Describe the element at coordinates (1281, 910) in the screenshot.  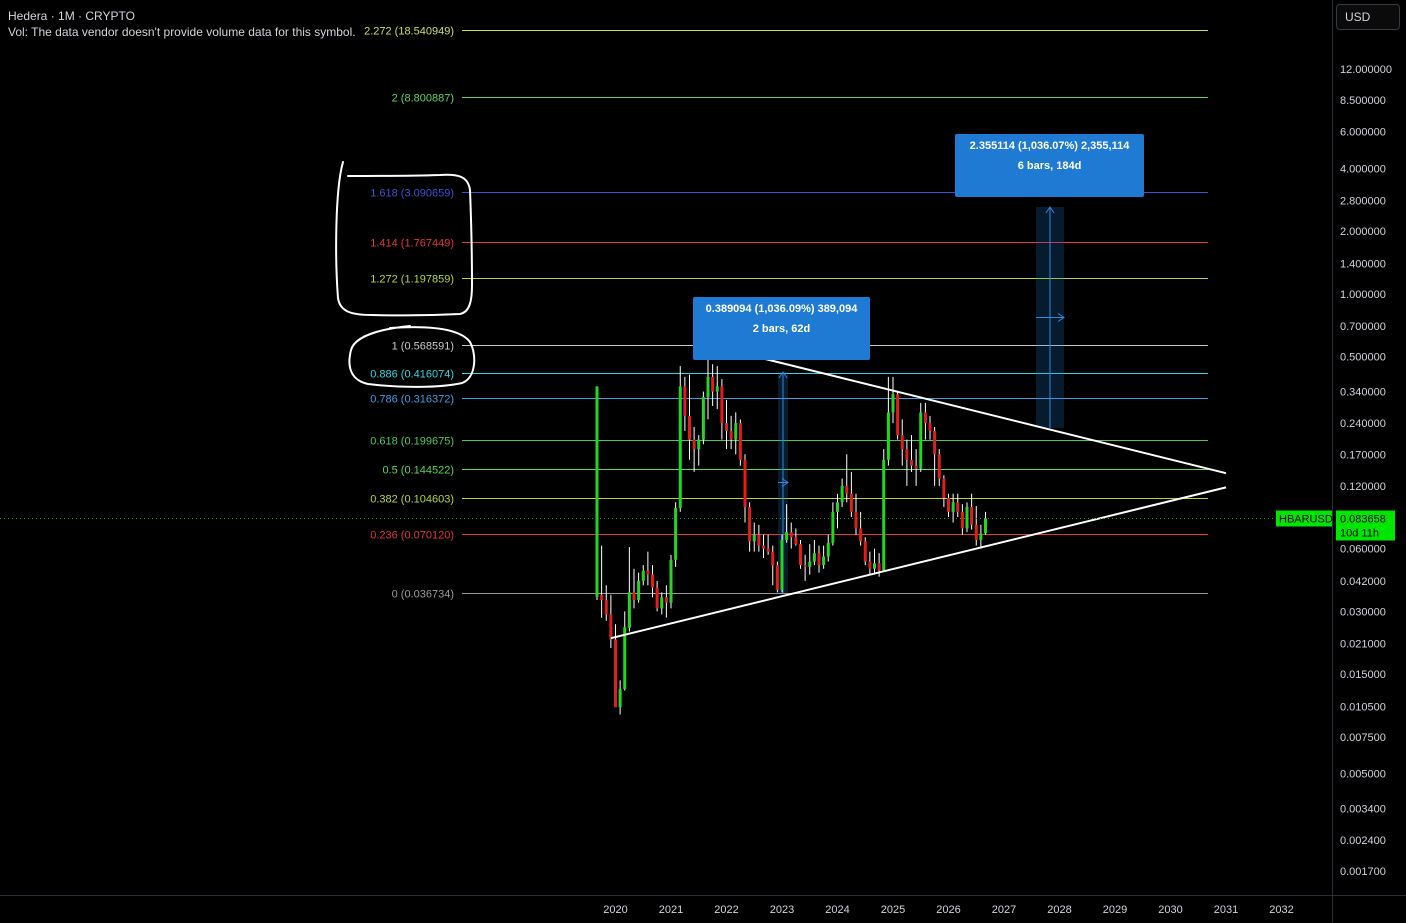
I see `time-axis-tick: 2032` at that location.